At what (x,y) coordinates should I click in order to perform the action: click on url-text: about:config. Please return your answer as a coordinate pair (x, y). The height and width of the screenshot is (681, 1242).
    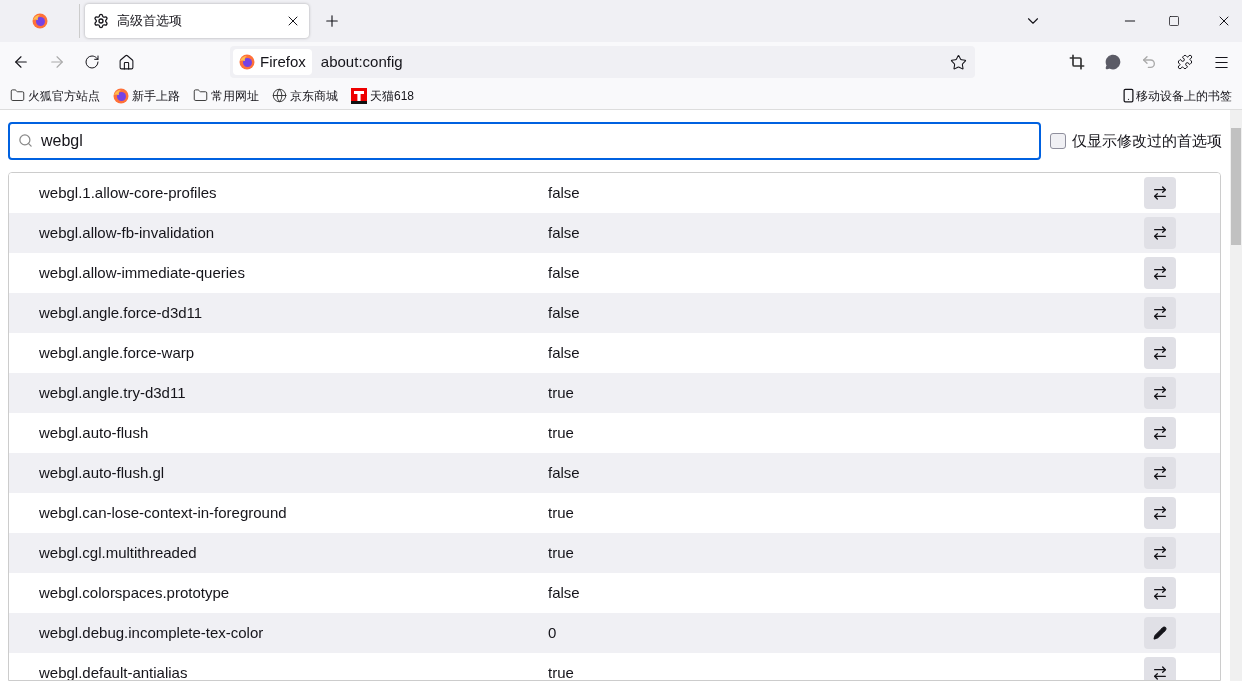
    Looking at the image, I should click on (362, 61).